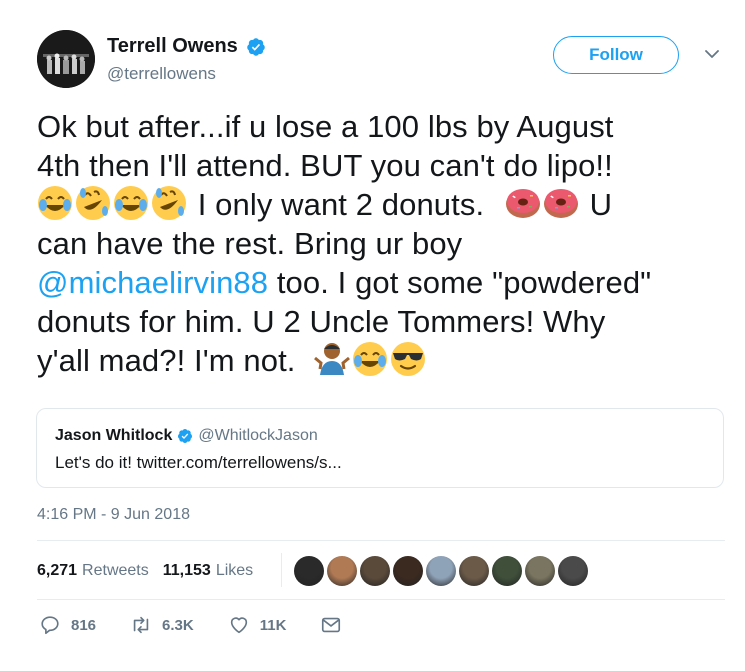 The width and height of the screenshot is (745, 671). I want to click on tweet-text-segment: I only want 2 donuts., so click(341, 204).